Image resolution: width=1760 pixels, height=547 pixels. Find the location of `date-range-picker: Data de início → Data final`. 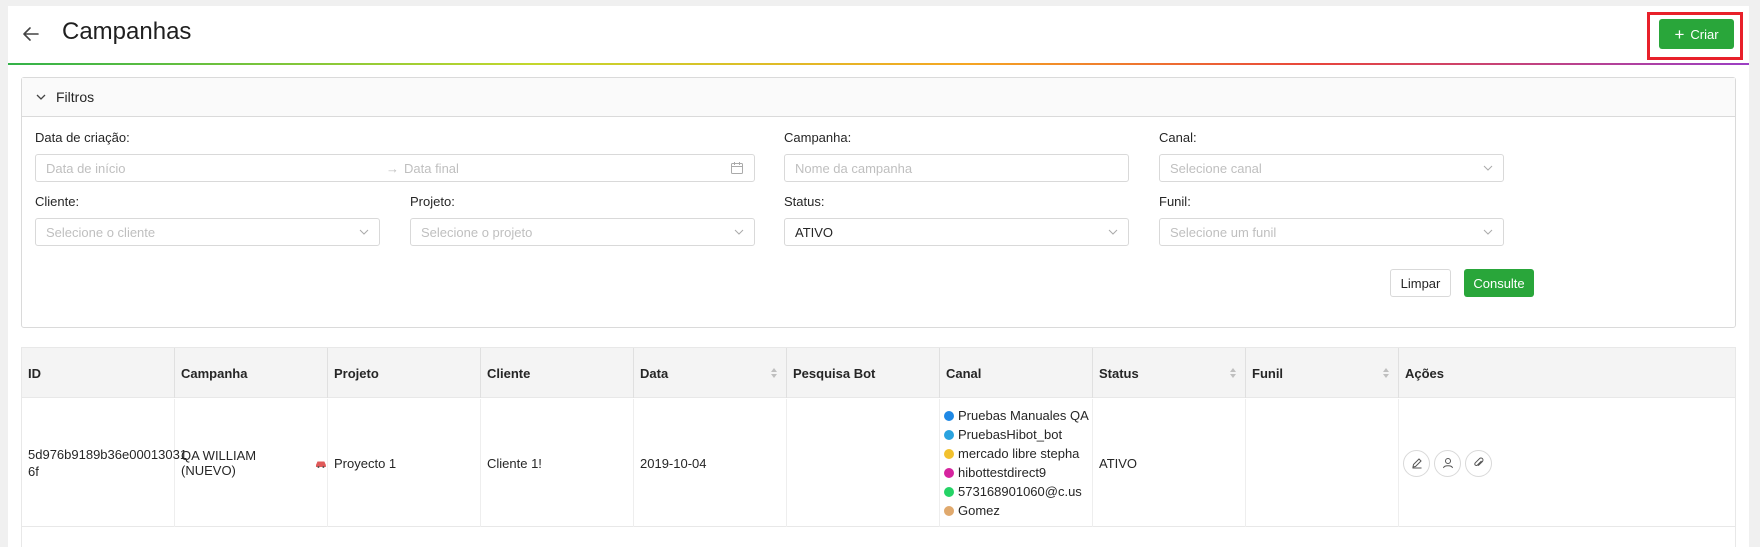

date-range-picker: Data de início → Data final is located at coordinates (395, 168).